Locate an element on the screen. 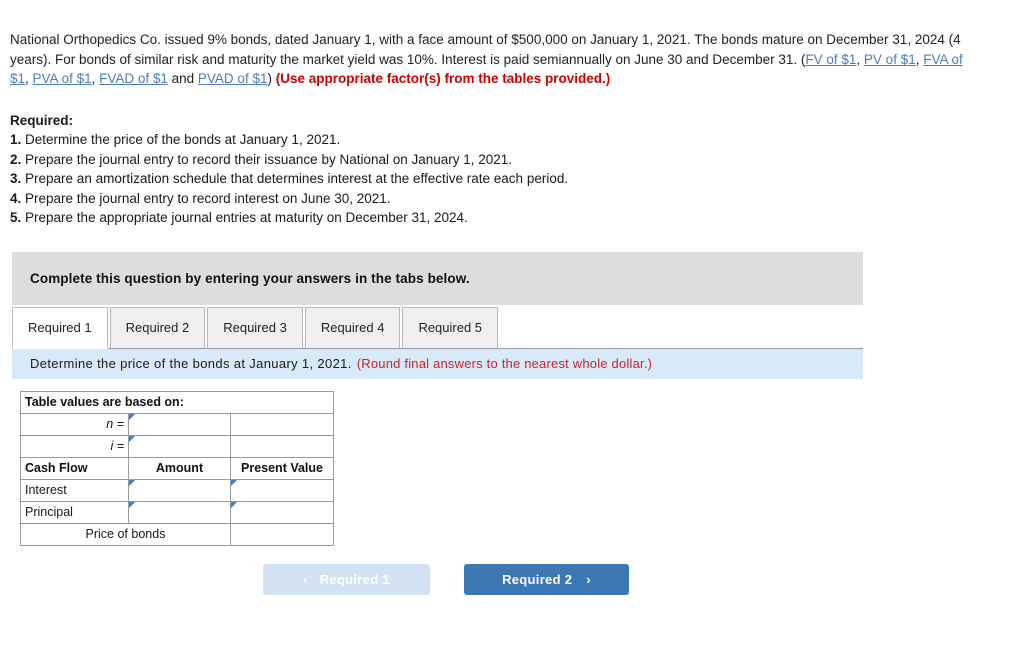 This screenshot has height=664, width=1033. link-fvad-of-1: FVAD of $1 is located at coordinates (133, 78).